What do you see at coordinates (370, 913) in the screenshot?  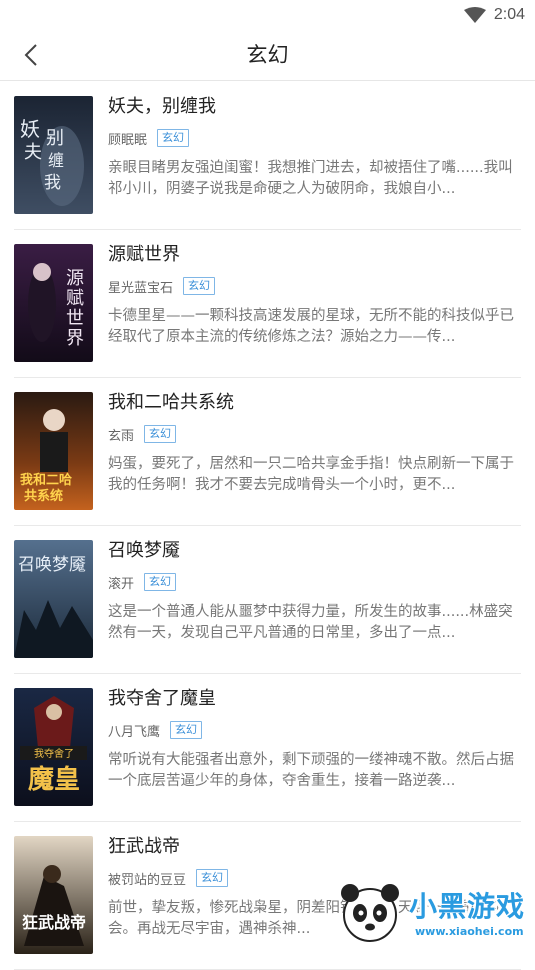 I see `panda-logo-icon` at bounding box center [370, 913].